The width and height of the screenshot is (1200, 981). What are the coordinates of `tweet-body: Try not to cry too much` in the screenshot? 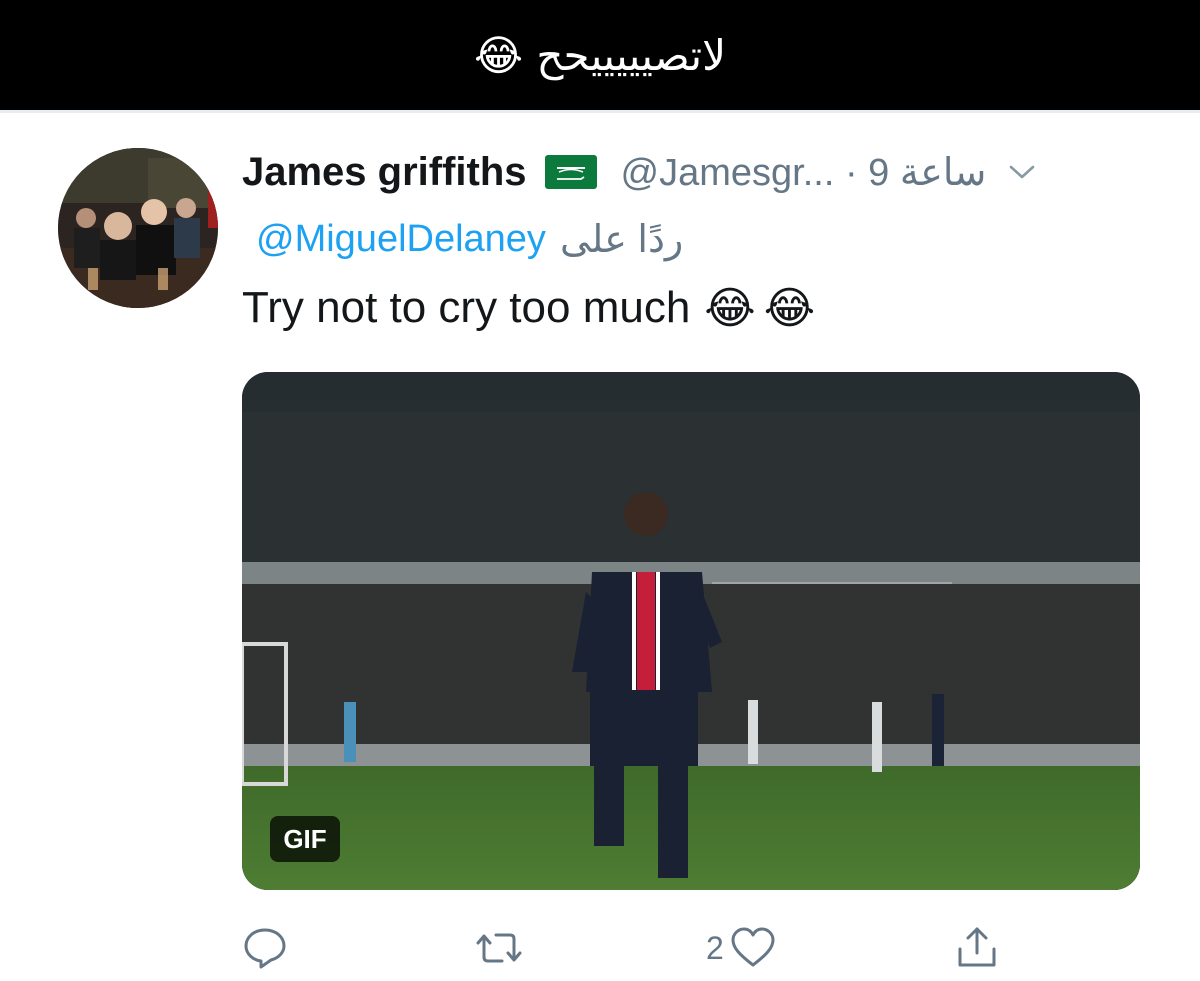 It's located at (466, 307).